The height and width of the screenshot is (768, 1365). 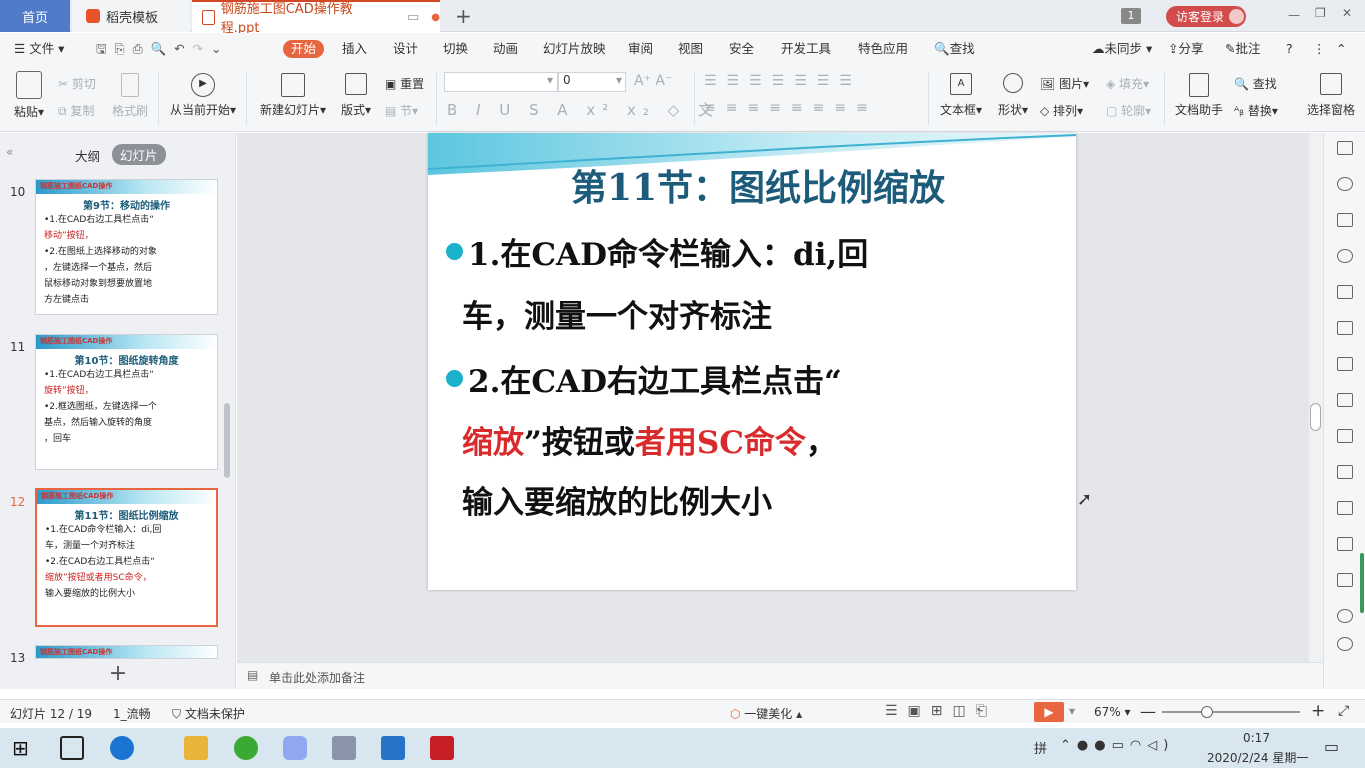 I want to click on tab-document: 钢筋施工图CAD操作教程.ppt ▭ ●, so click(x=316, y=18).